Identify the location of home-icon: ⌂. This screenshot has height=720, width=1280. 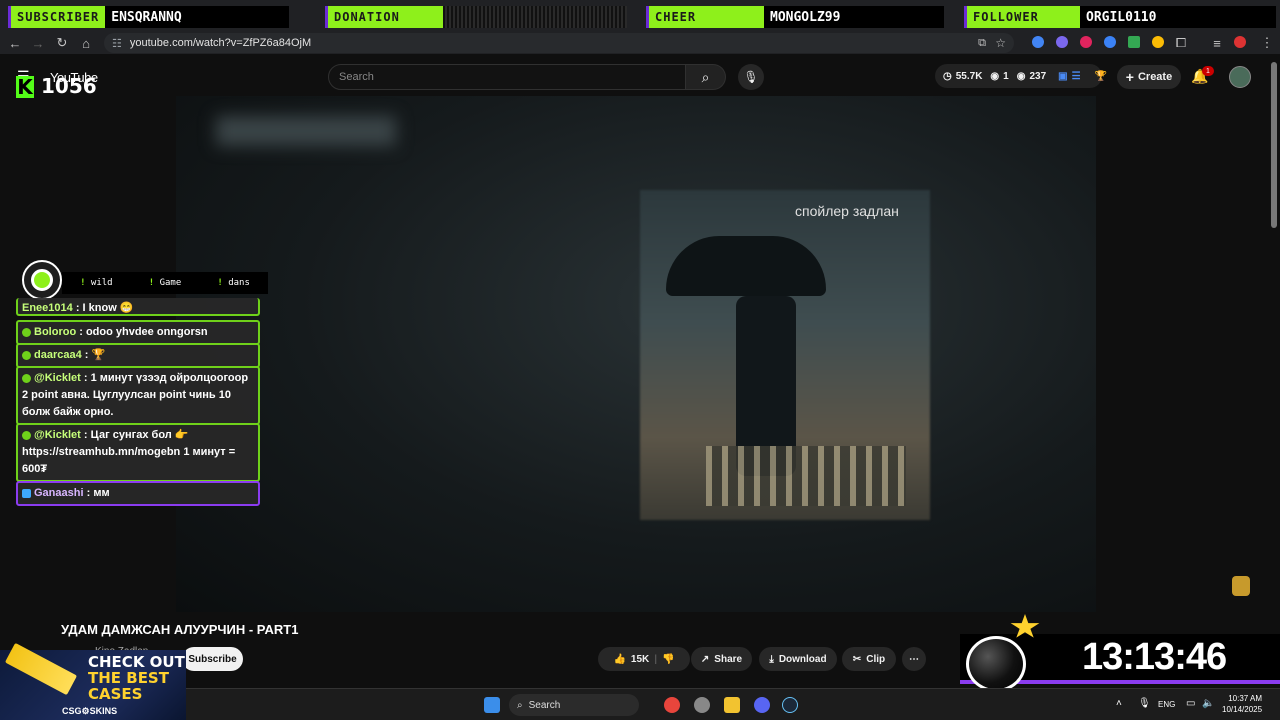
(86, 43).